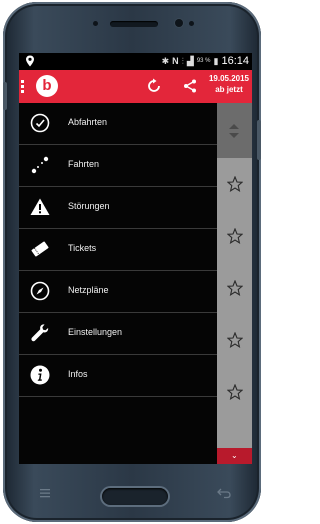 Image resolution: width=320 pixels, height=524 pixels. What do you see at coordinates (203, 61) in the screenshot?
I see `battery-percent: 93 %` at bounding box center [203, 61].